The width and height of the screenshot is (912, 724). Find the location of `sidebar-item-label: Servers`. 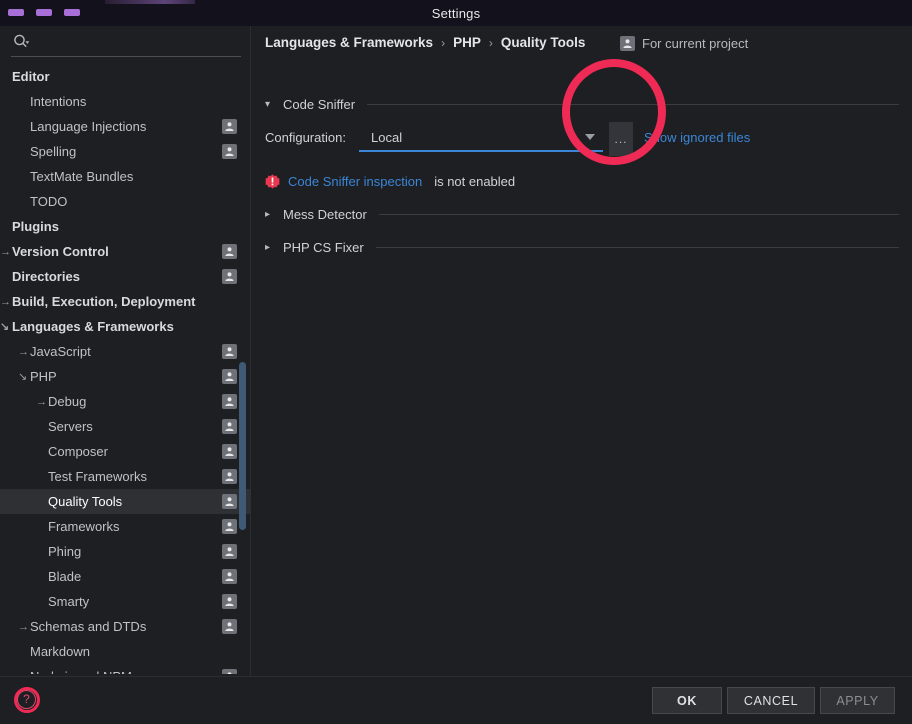

sidebar-item-label: Servers is located at coordinates (70, 426).